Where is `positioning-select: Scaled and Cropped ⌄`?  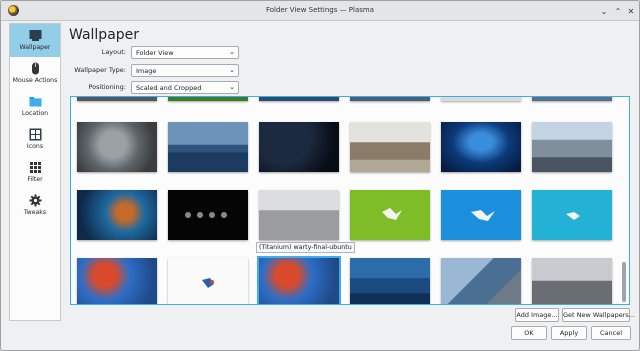 positioning-select: Scaled and Cropped ⌄ is located at coordinates (185, 87).